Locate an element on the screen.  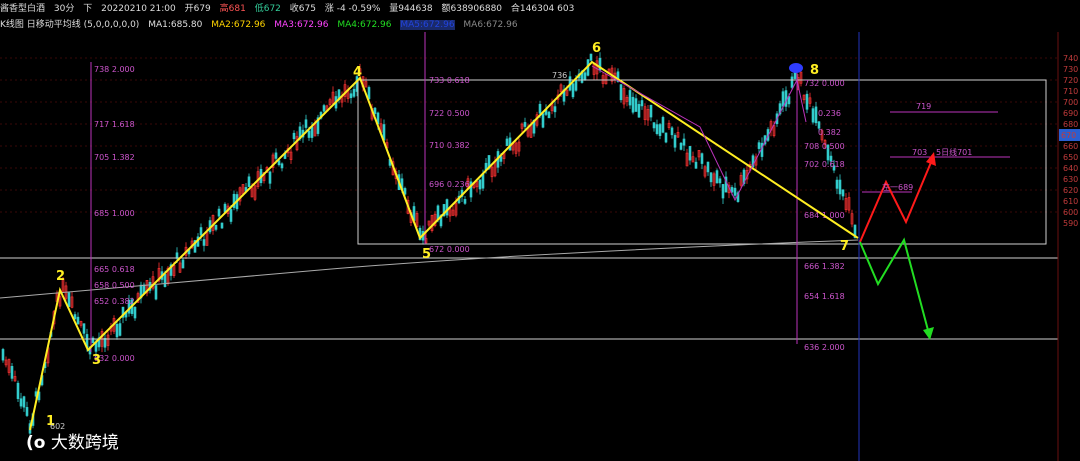
target-689-label: 左一689 is located at coordinates (897, 187).